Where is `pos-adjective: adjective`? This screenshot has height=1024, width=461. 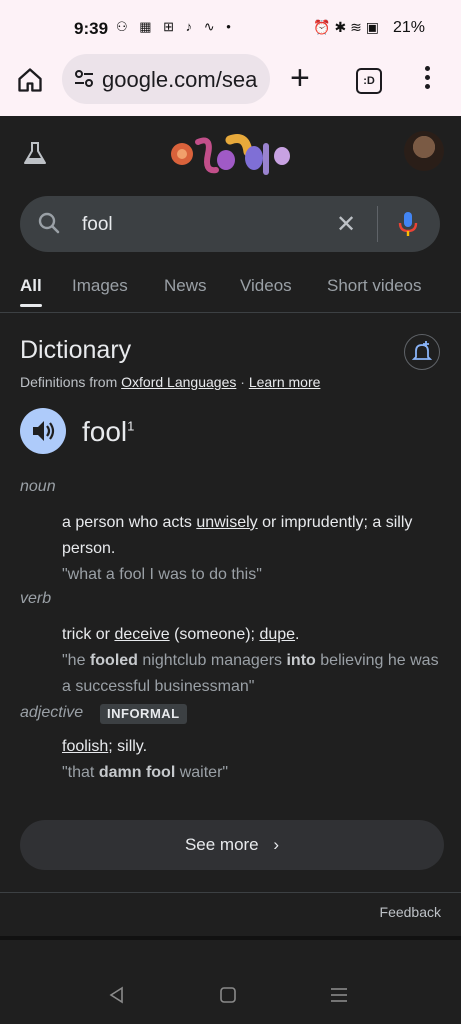 pos-adjective: adjective is located at coordinates (52, 712).